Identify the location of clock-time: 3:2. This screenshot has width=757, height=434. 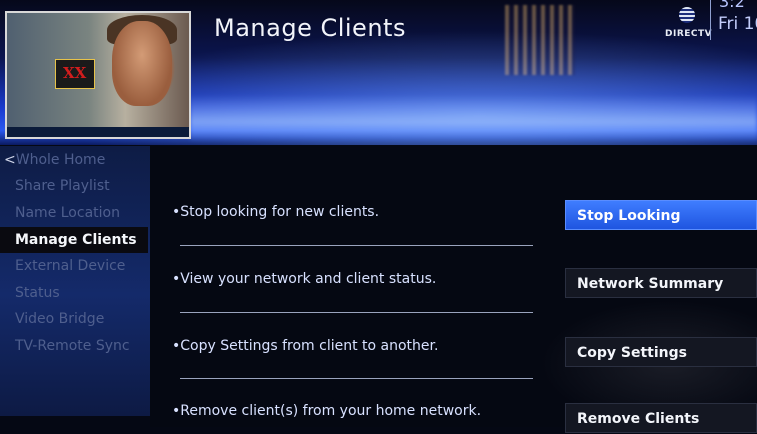
(732, 5).